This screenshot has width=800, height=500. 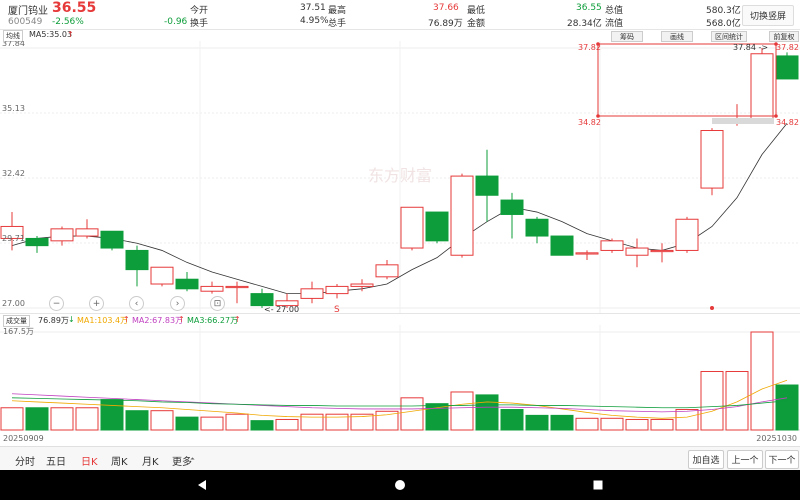 I want to click on signal-dot, so click(x=712, y=308).